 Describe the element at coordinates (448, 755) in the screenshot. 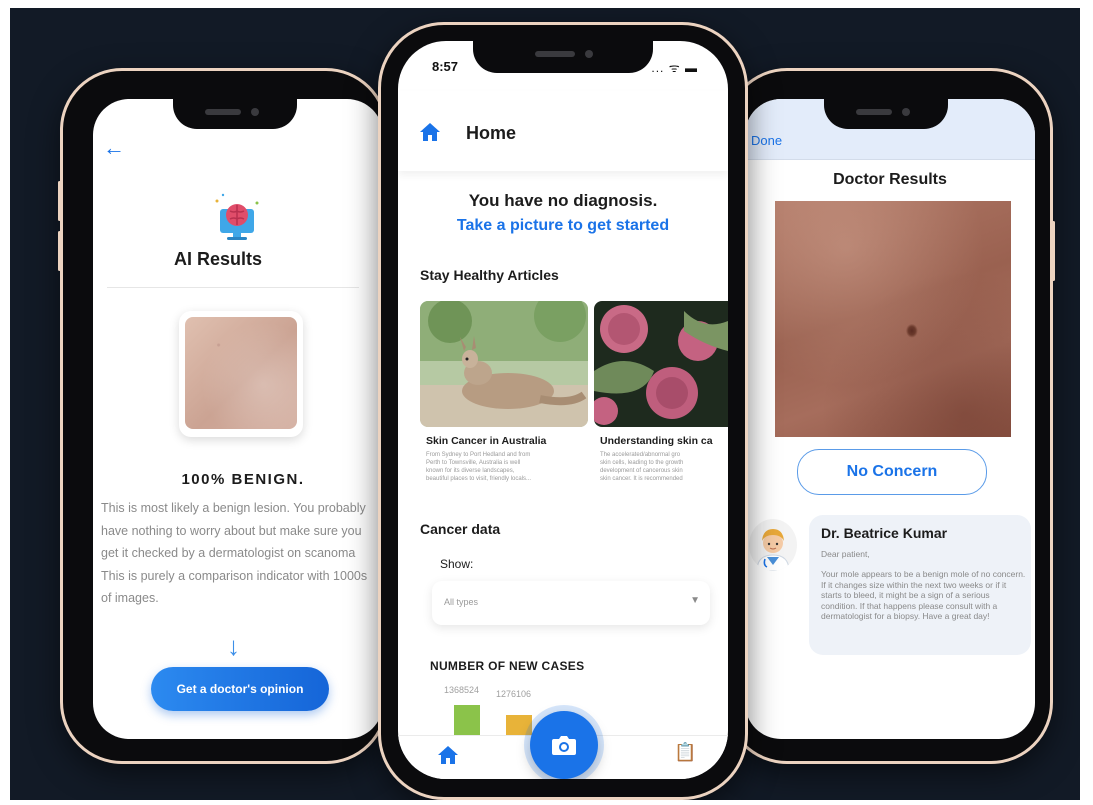

I see `home-tab-icon` at that location.